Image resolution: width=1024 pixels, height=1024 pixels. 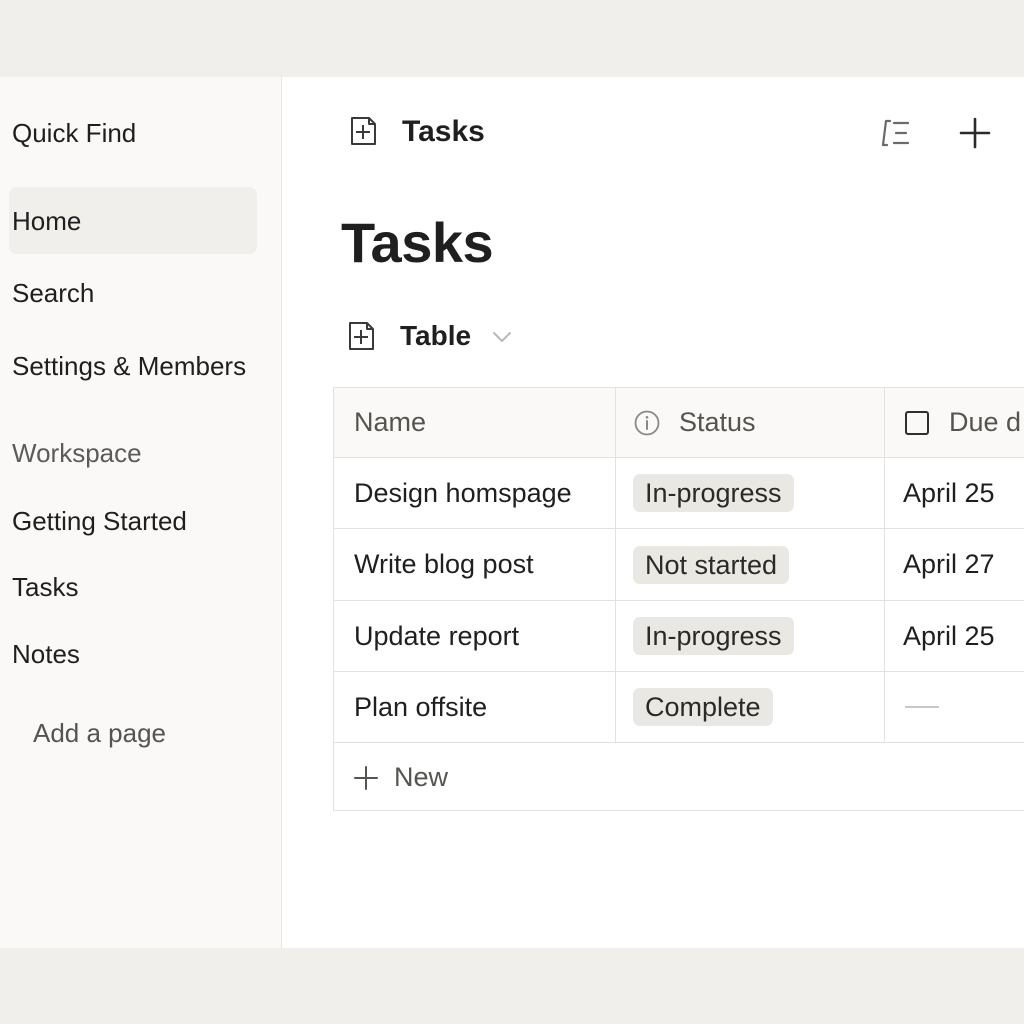 I want to click on table-row: Design homspage In-progress April 25, so click(x=679, y=493).